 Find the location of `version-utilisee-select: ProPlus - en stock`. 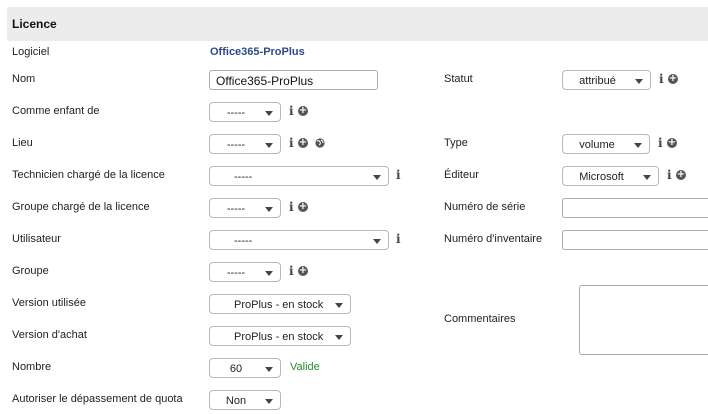

version-utilisee-select: ProPlus - en stock is located at coordinates (280, 304).